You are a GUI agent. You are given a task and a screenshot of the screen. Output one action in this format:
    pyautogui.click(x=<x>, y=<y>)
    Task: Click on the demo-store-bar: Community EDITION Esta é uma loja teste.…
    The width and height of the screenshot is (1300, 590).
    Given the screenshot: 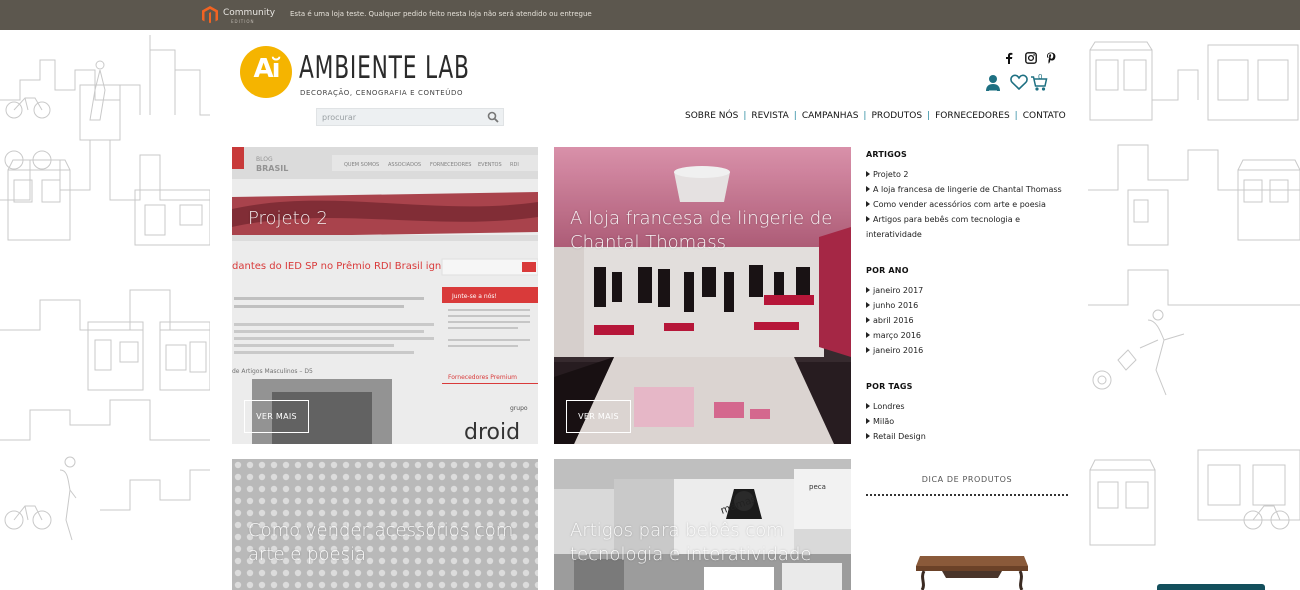 What is the action you would take?
    pyautogui.click(x=650, y=15)
    